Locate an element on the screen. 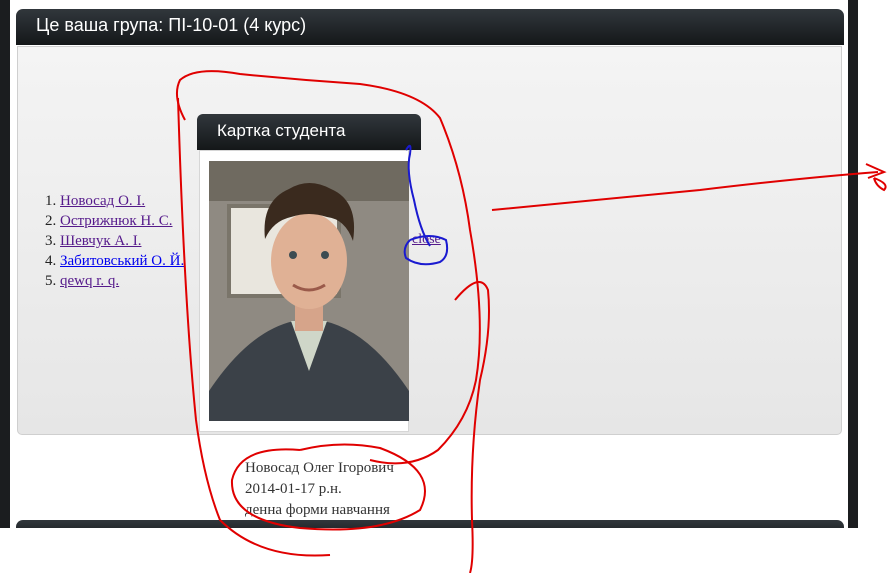  student-card-title: Картка студента is located at coordinates (281, 130).